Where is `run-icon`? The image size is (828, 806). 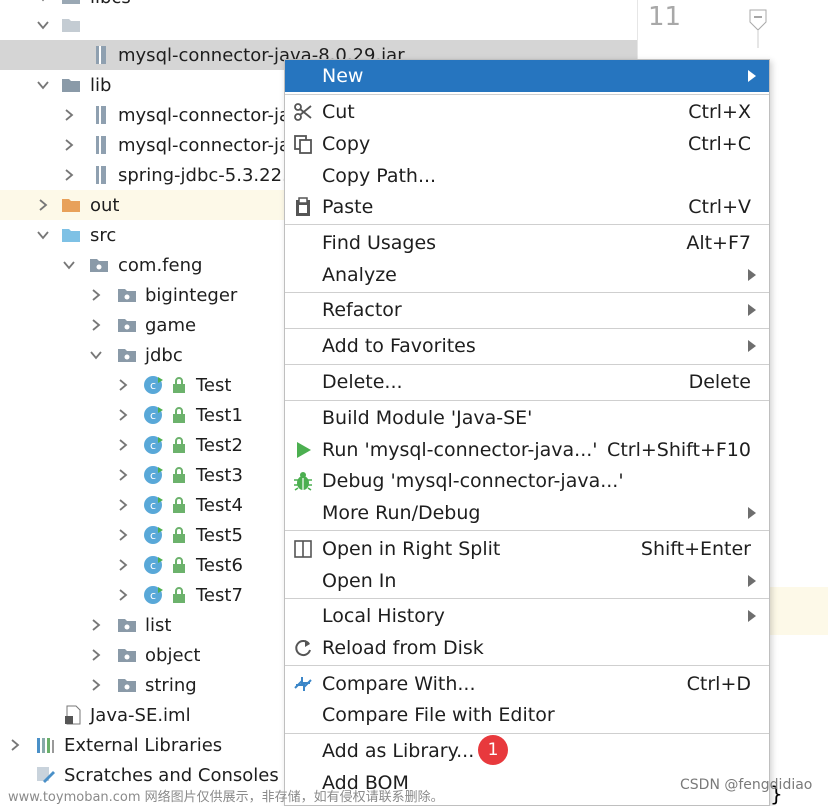 run-icon is located at coordinates (303, 450).